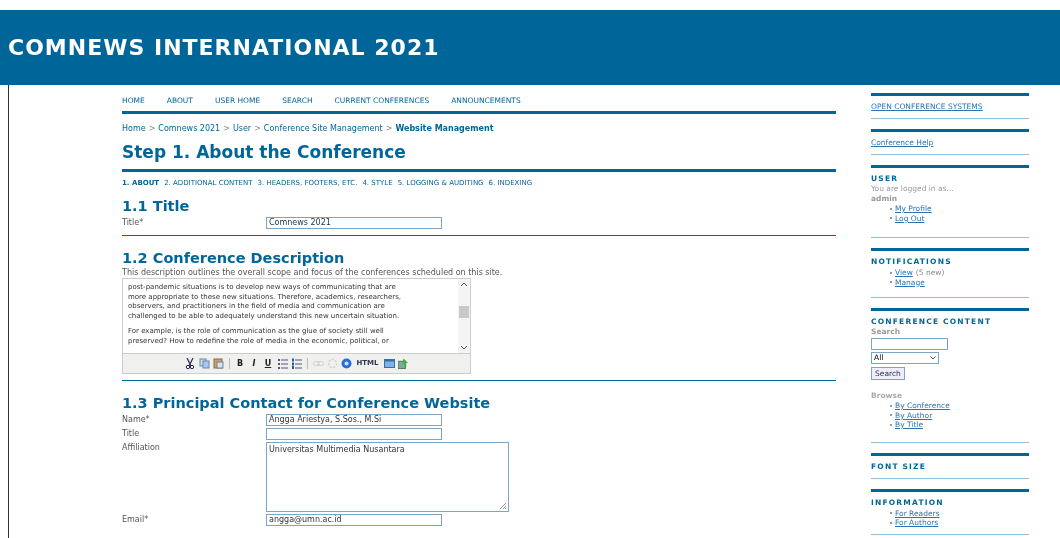 Image resolution: width=1060 pixels, height=538 pixels. What do you see at coordinates (218, 363) in the screenshot?
I see `paste-icon` at bounding box center [218, 363].